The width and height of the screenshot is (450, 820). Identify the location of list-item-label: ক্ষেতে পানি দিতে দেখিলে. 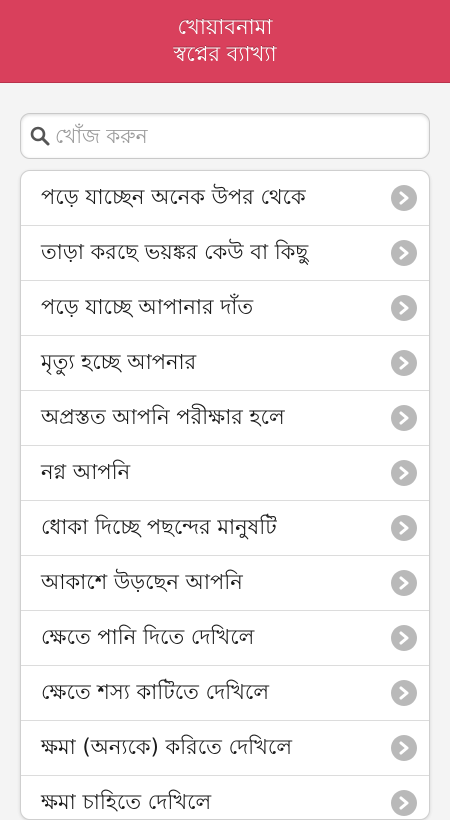
(147, 638).